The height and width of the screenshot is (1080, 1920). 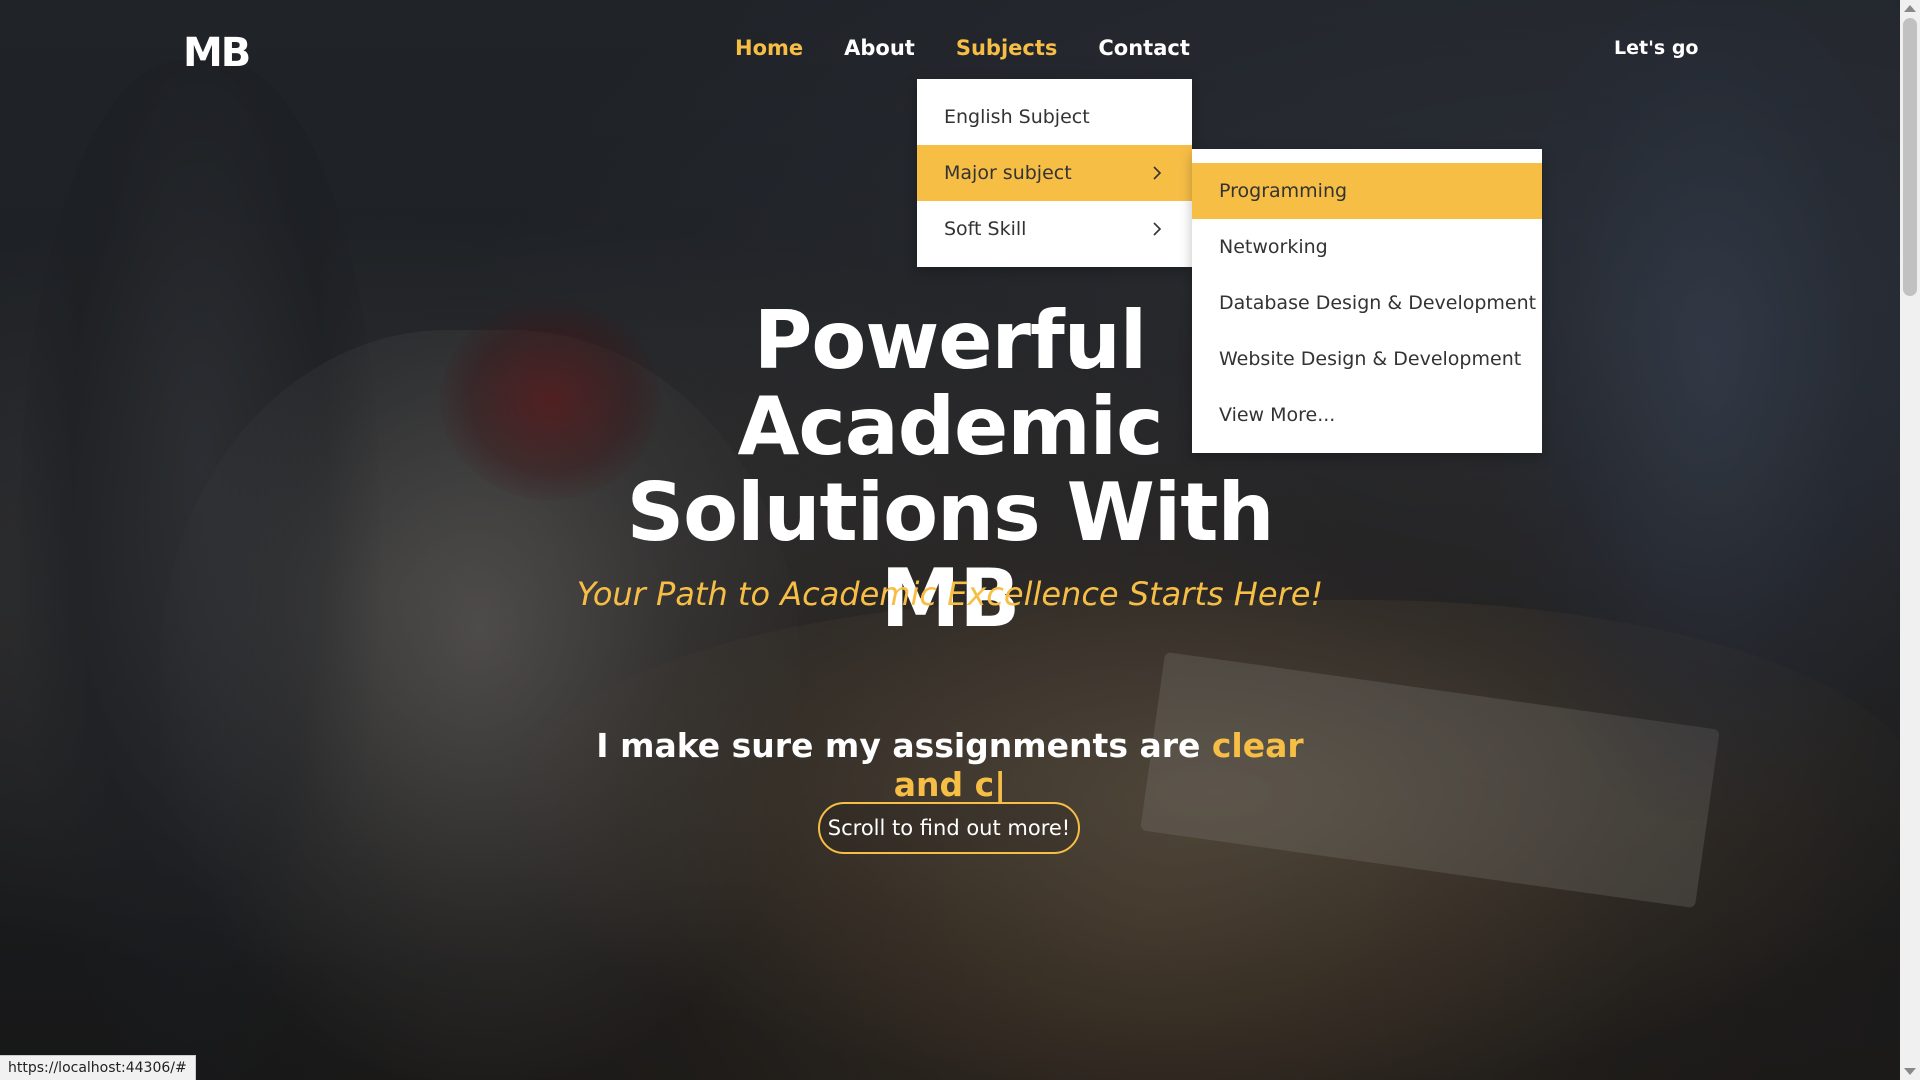 I want to click on site-logo: MB, so click(x=217, y=53).